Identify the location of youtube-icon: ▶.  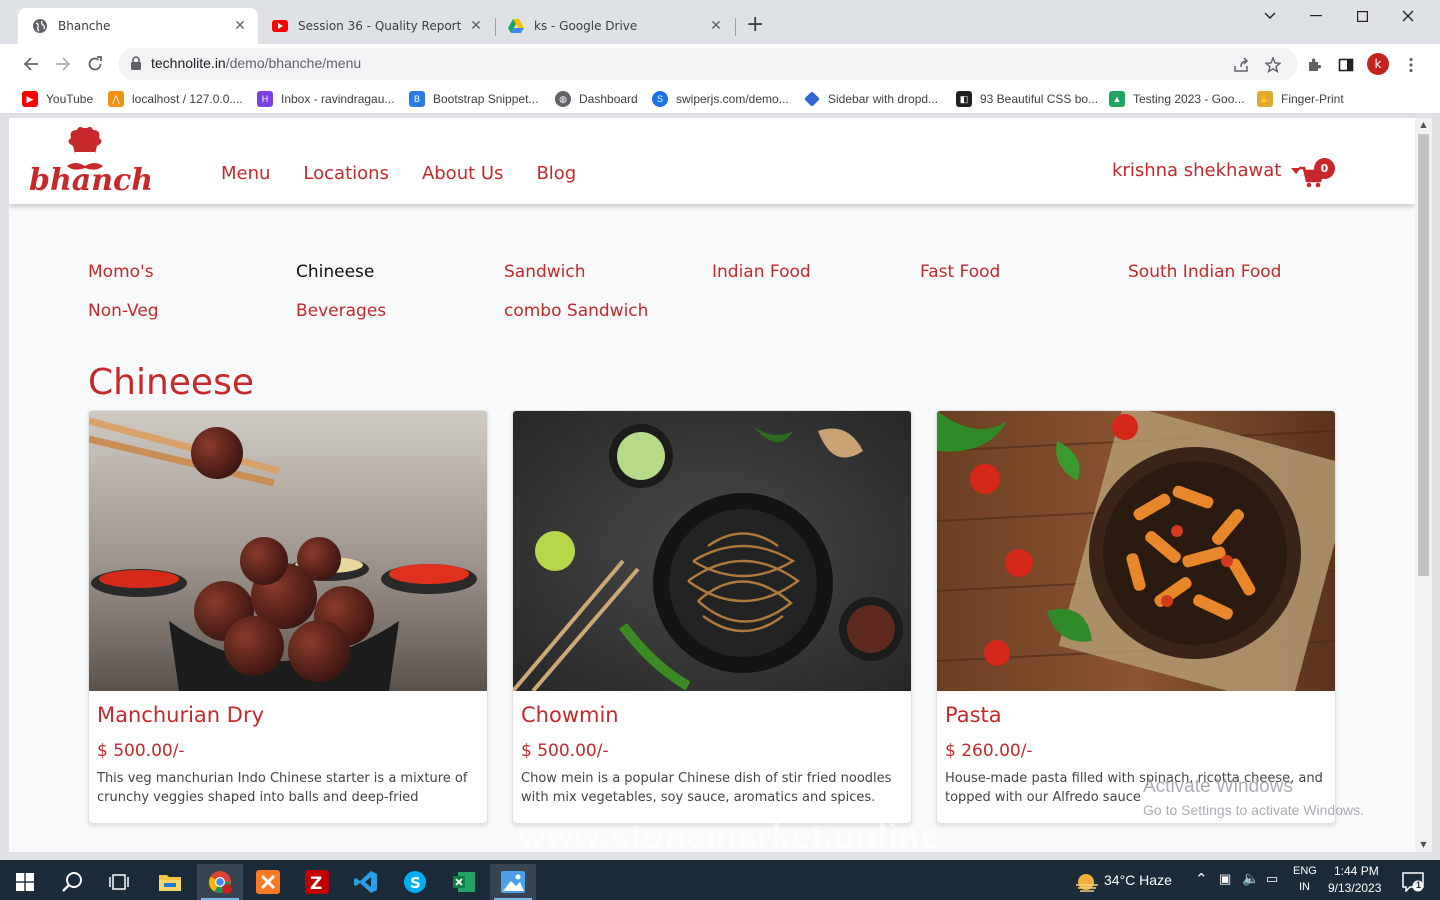
(30, 99).